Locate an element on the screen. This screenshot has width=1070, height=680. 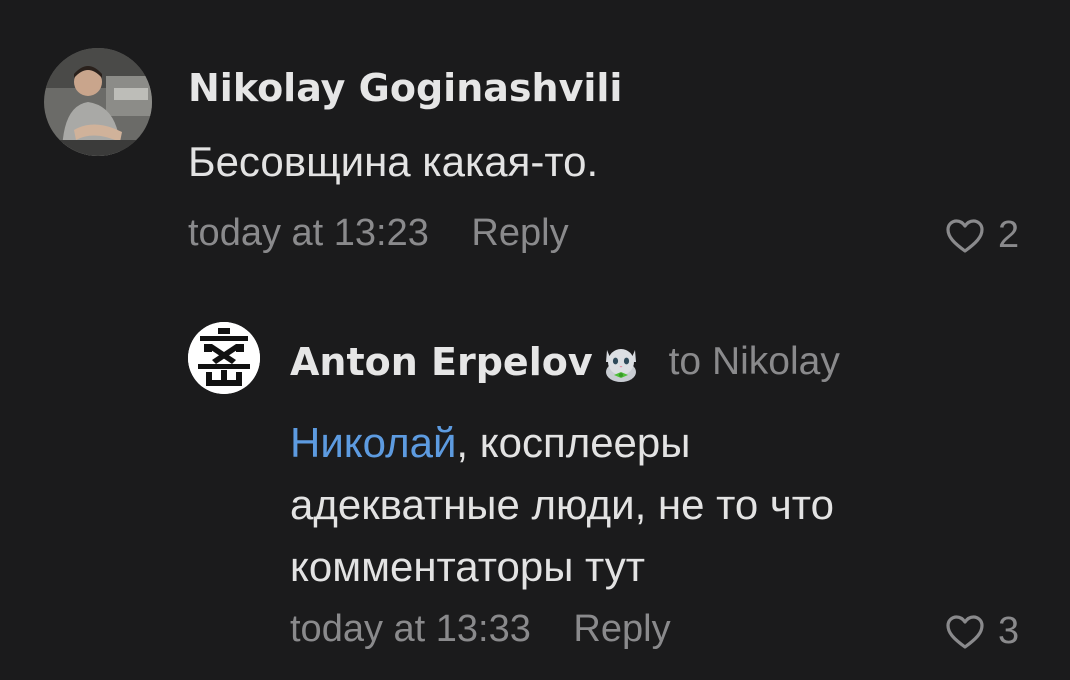
cat-emoji-icon is located at coordinates (621, 362).